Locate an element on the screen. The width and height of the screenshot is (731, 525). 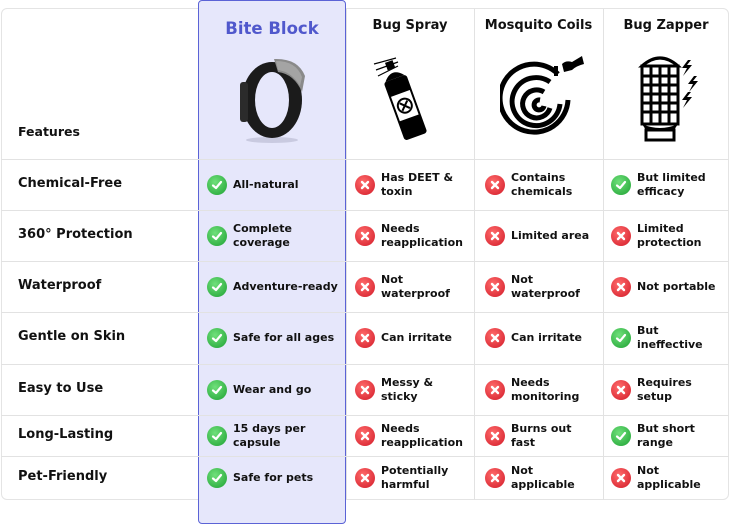
cell-text: Needs monitoring is located at coordinates (545, 389).